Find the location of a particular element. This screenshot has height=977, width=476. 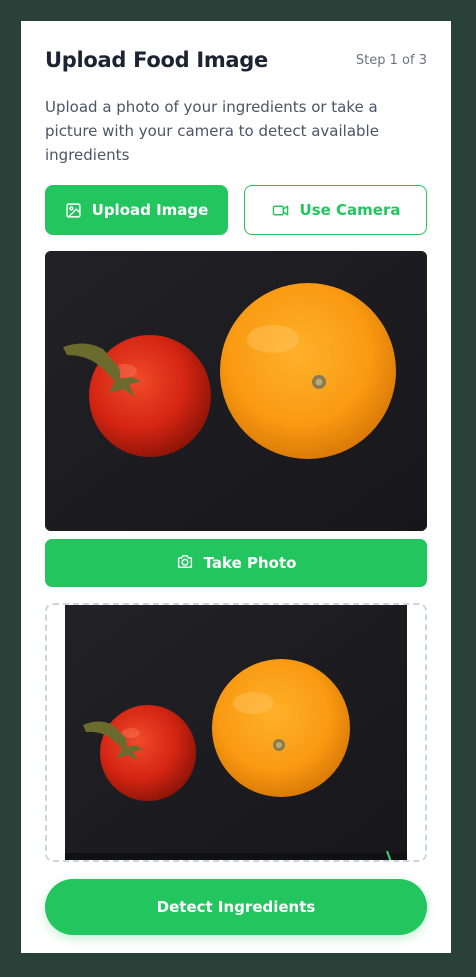

upload-image-label: Upload Image is located at coordinates (150, 210).